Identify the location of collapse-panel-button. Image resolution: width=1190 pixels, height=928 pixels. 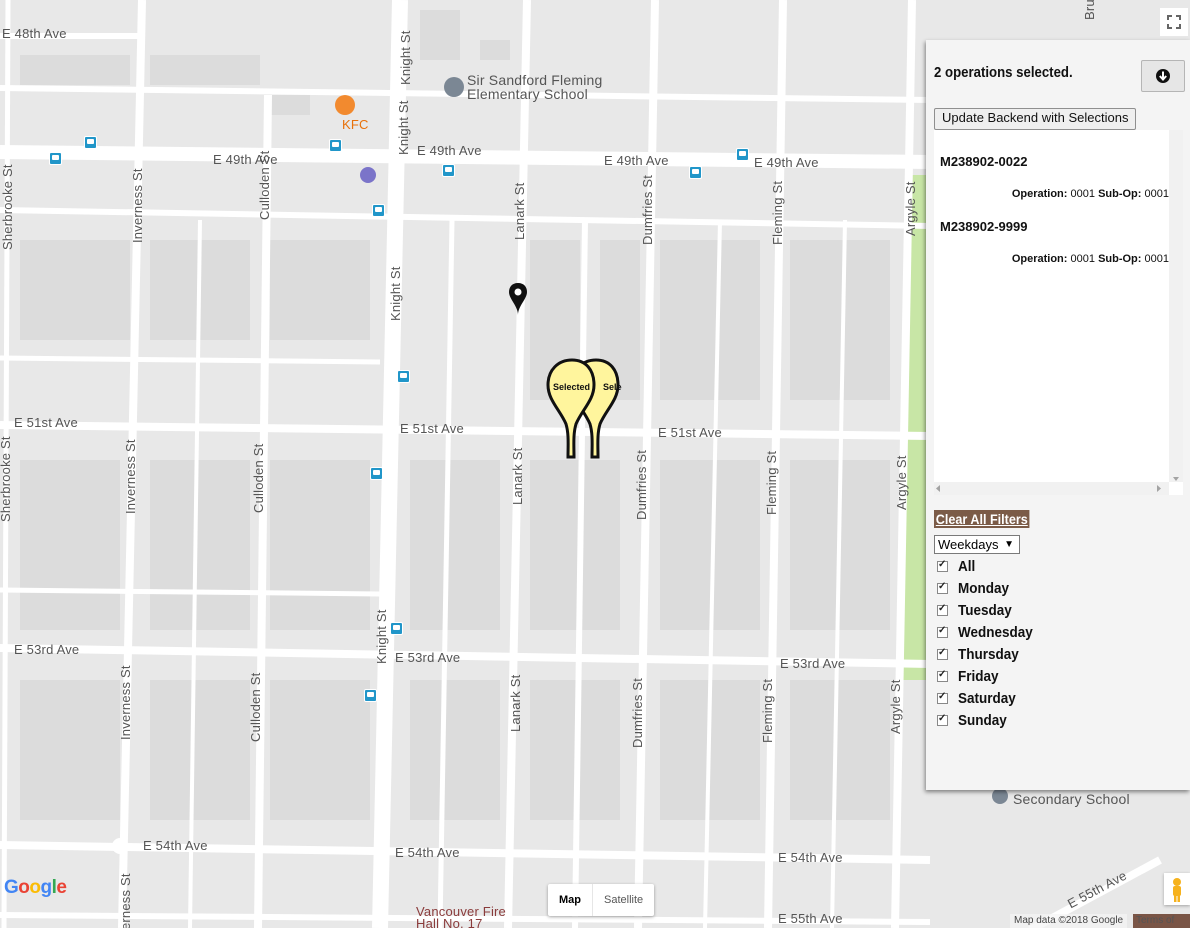
(1163, 76).